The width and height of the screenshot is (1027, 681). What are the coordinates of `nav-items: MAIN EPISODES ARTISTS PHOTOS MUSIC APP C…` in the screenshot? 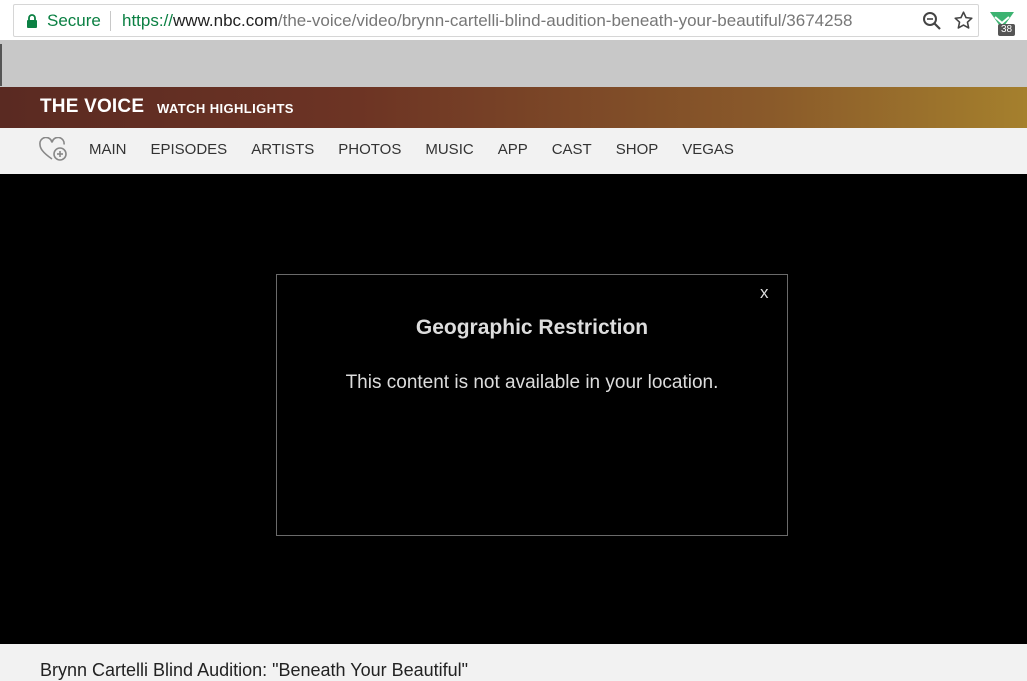 It's located at (423, 149).